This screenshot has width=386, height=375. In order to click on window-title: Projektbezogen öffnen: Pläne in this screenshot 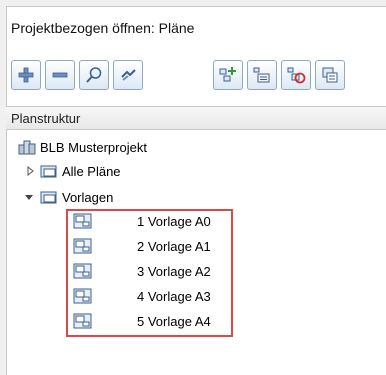, I will do `click(103, 28)`.